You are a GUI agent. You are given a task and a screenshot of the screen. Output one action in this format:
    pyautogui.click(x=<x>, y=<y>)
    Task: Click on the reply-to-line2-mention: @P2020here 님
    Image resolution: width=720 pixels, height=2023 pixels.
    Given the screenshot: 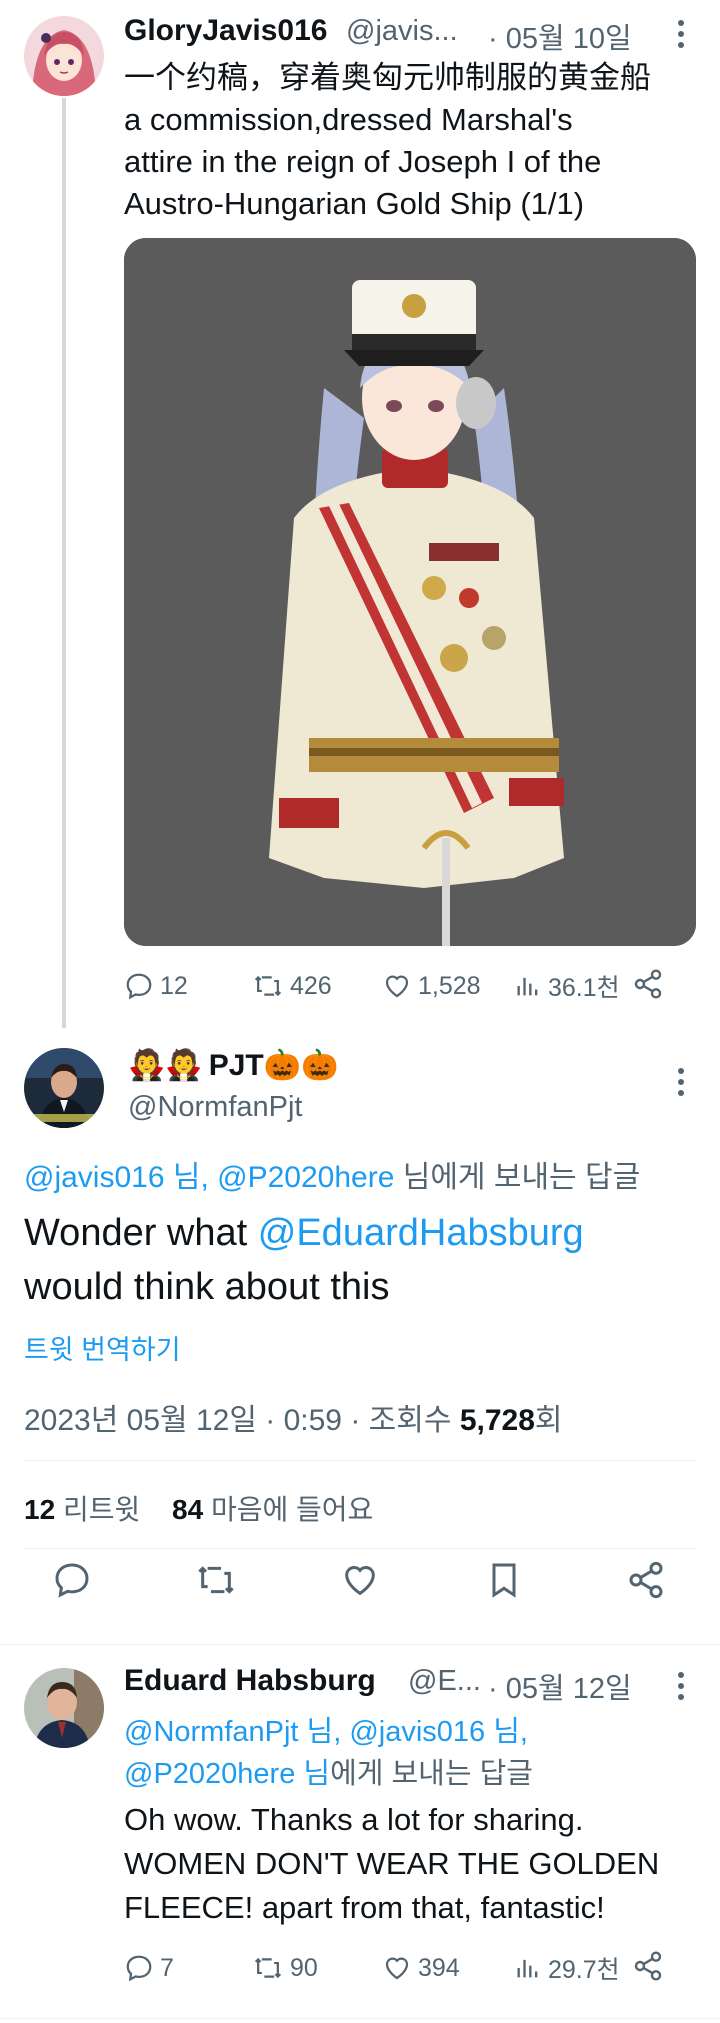 What is the action you would take?
    pyautogui.click(x=227, y=1774)
    